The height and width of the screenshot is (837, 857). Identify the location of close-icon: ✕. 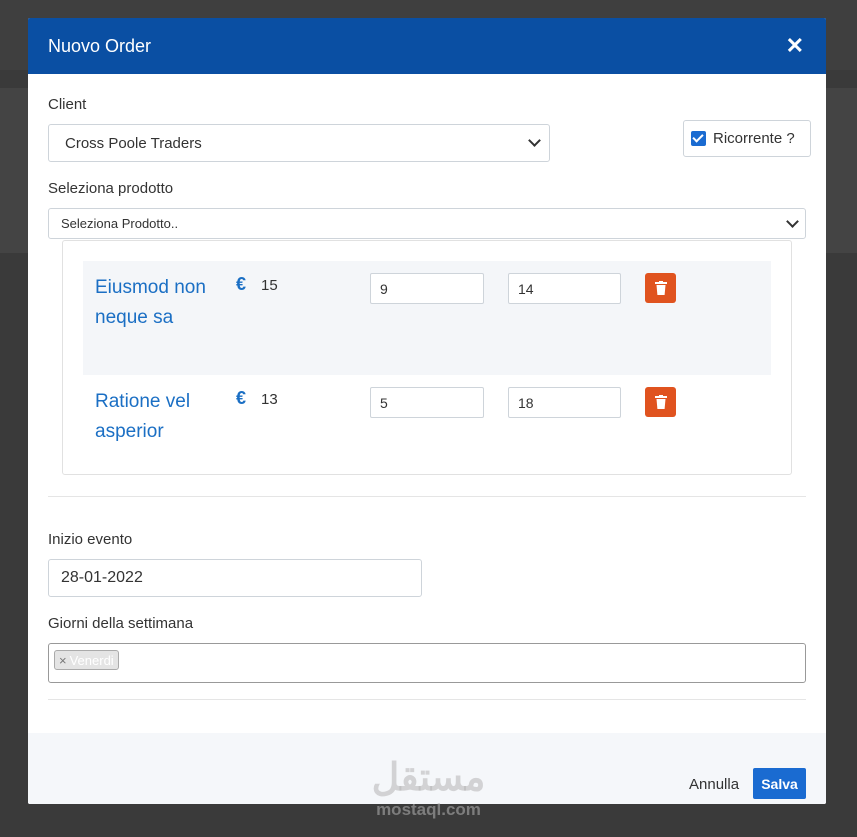
(795, 46).